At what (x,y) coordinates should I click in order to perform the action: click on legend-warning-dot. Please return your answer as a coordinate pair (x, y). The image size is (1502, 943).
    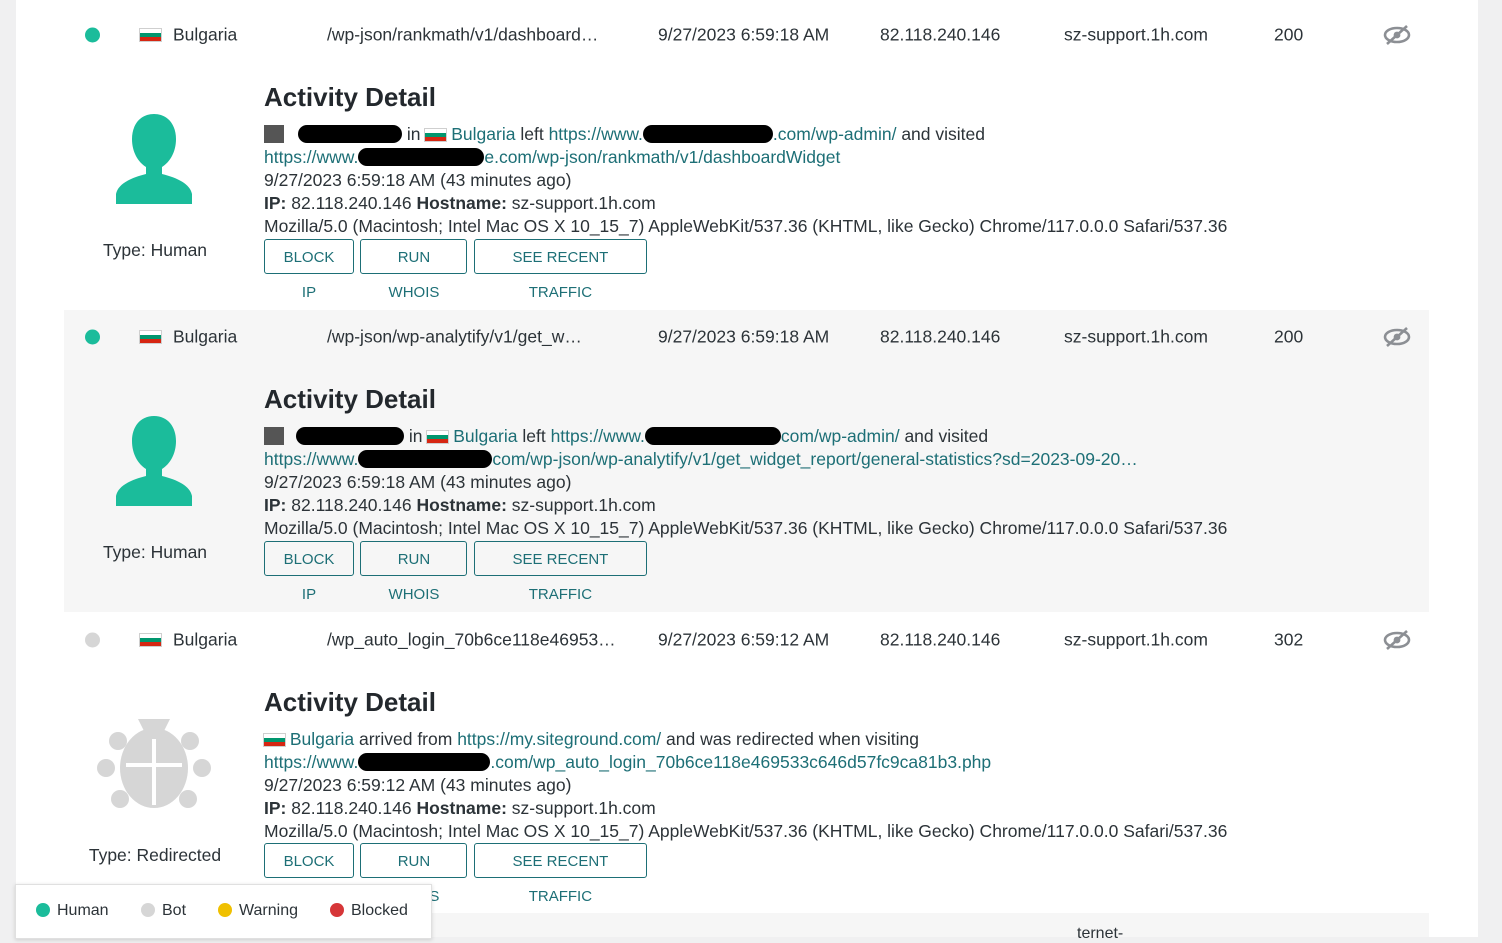
    Looking at the image, I should click on (225, 910).